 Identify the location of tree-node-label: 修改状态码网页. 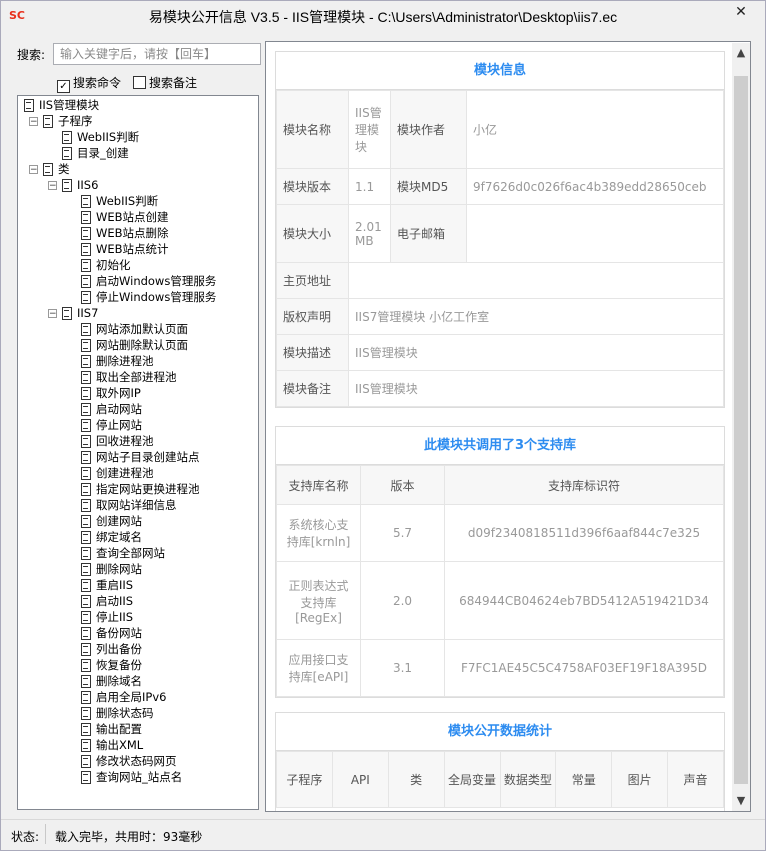
(136, 761).